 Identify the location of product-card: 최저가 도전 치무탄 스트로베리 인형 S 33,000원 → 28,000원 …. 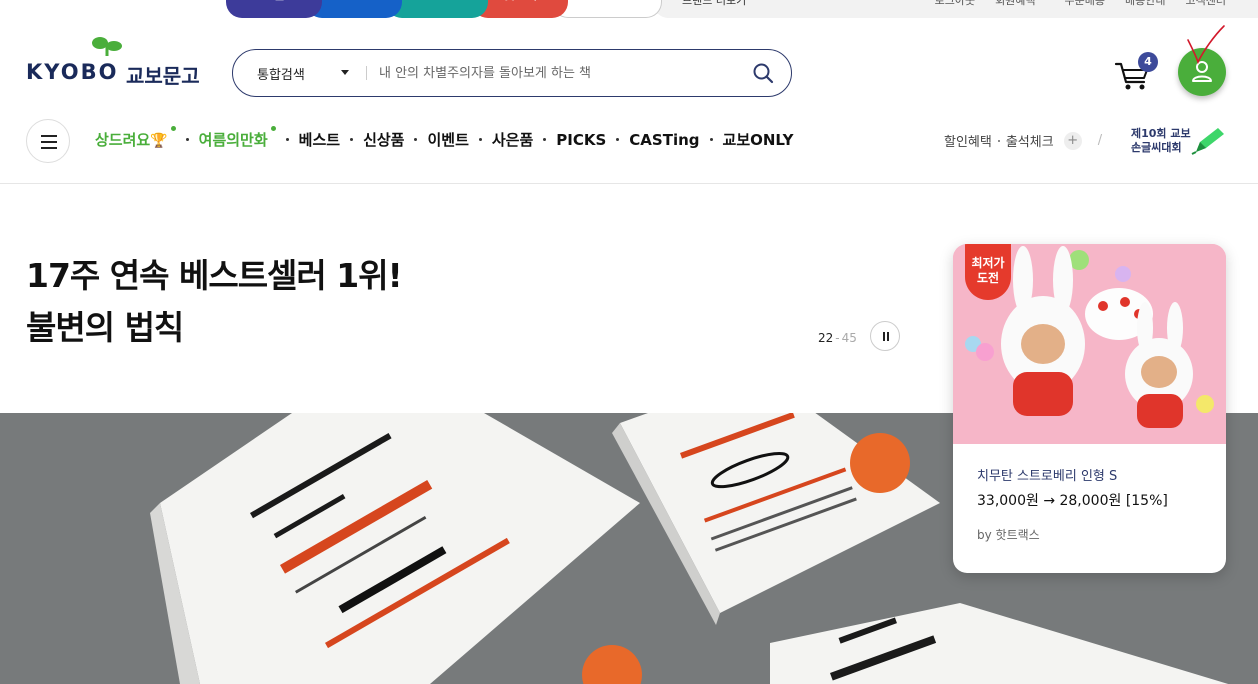
(1089, 408).